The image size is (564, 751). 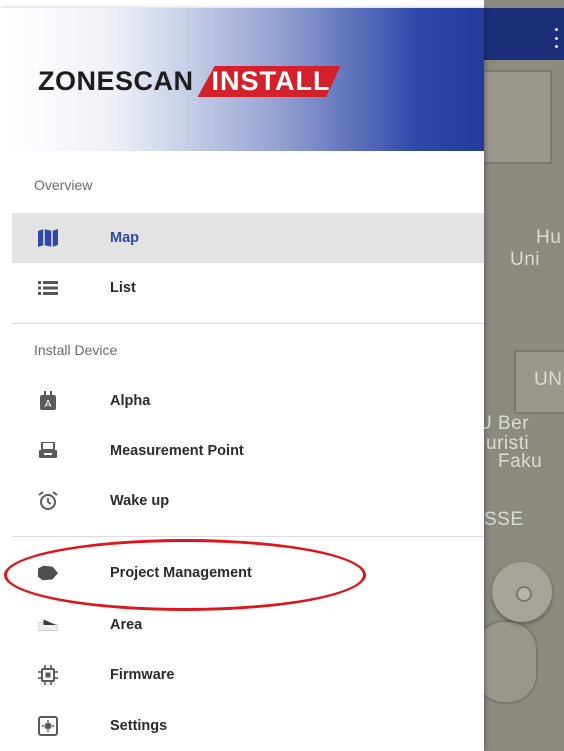 I want to click on menu-item-label: Measurement Point, so click(x=177, y=451).